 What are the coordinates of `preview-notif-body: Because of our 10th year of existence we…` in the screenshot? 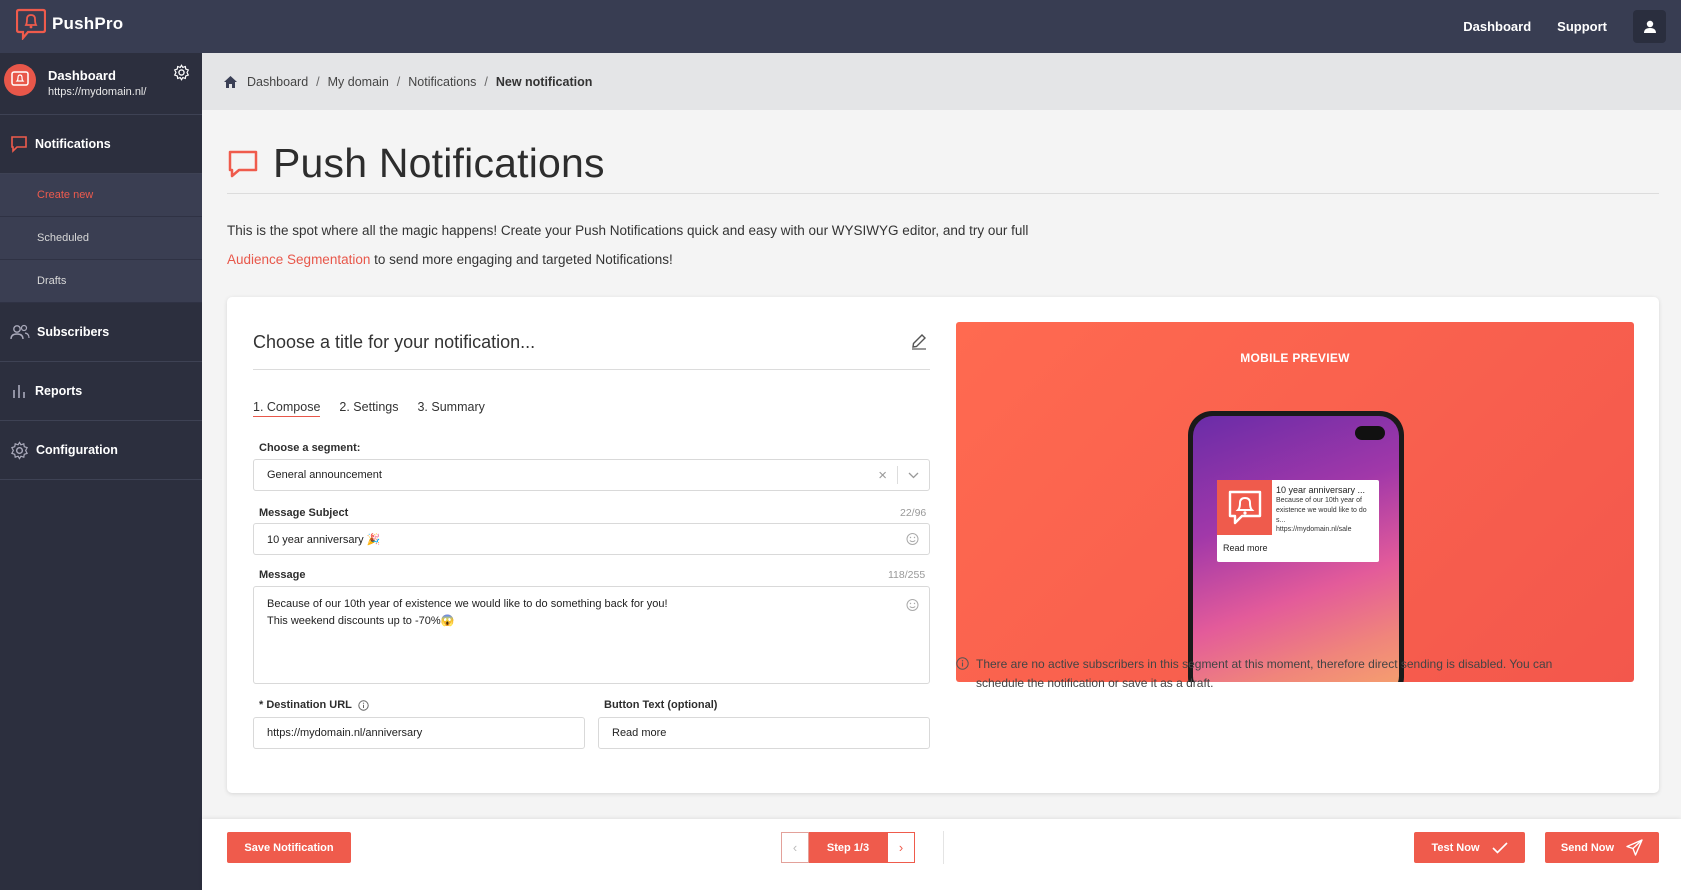 It's located at (1321, 510).